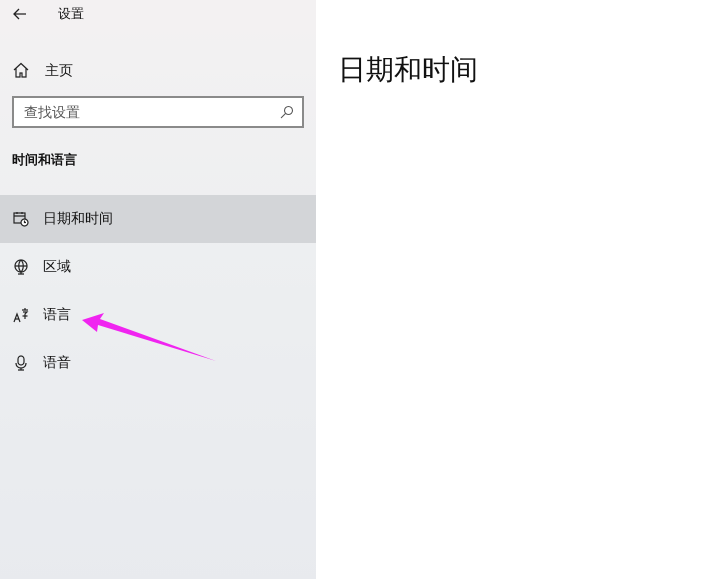 Image resolution: width=701 pixels, height=579 pixels. Describe the element at coordinates (45, 160) in the screenshot. I see `section-heading: 时间和语言` at that location.